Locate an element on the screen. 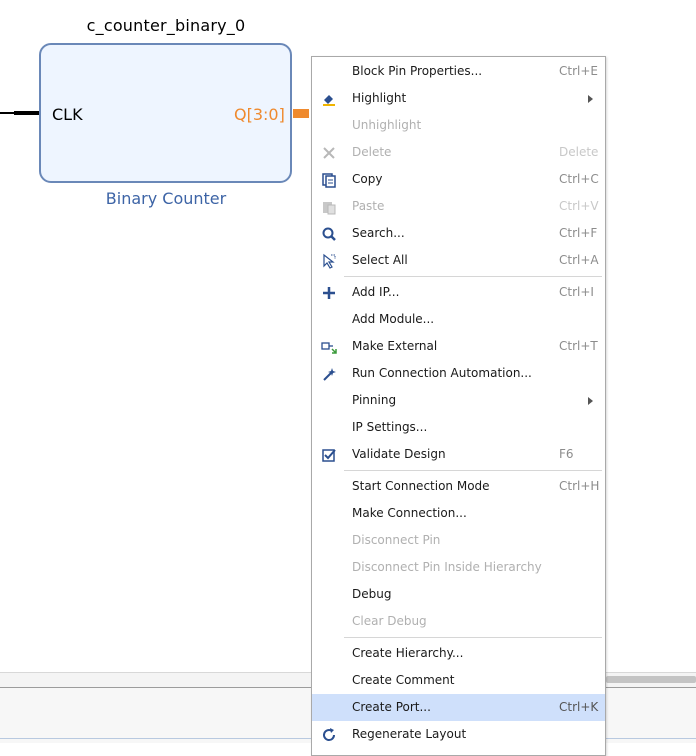 The image size is (696, 756). menu-item-label: Pinning is located at coordinates (374, 400).